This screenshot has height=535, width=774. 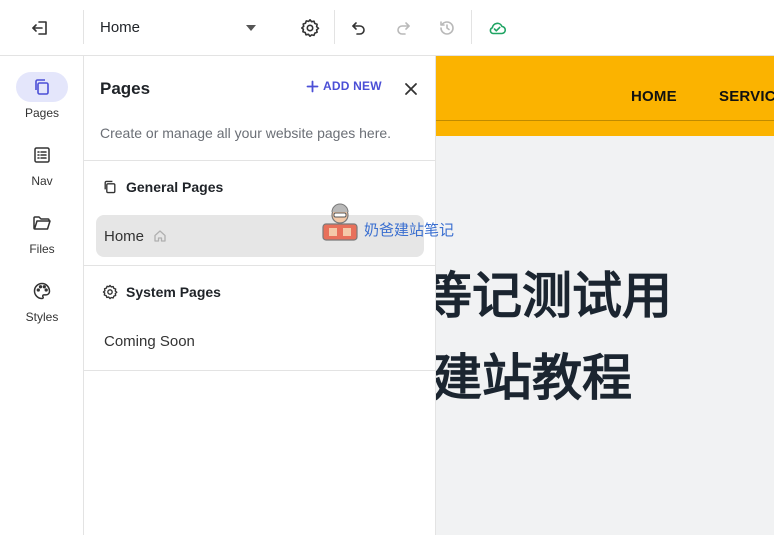 I want to click on watermark: 奶爸建站笔记, so click(x=387, y=222).